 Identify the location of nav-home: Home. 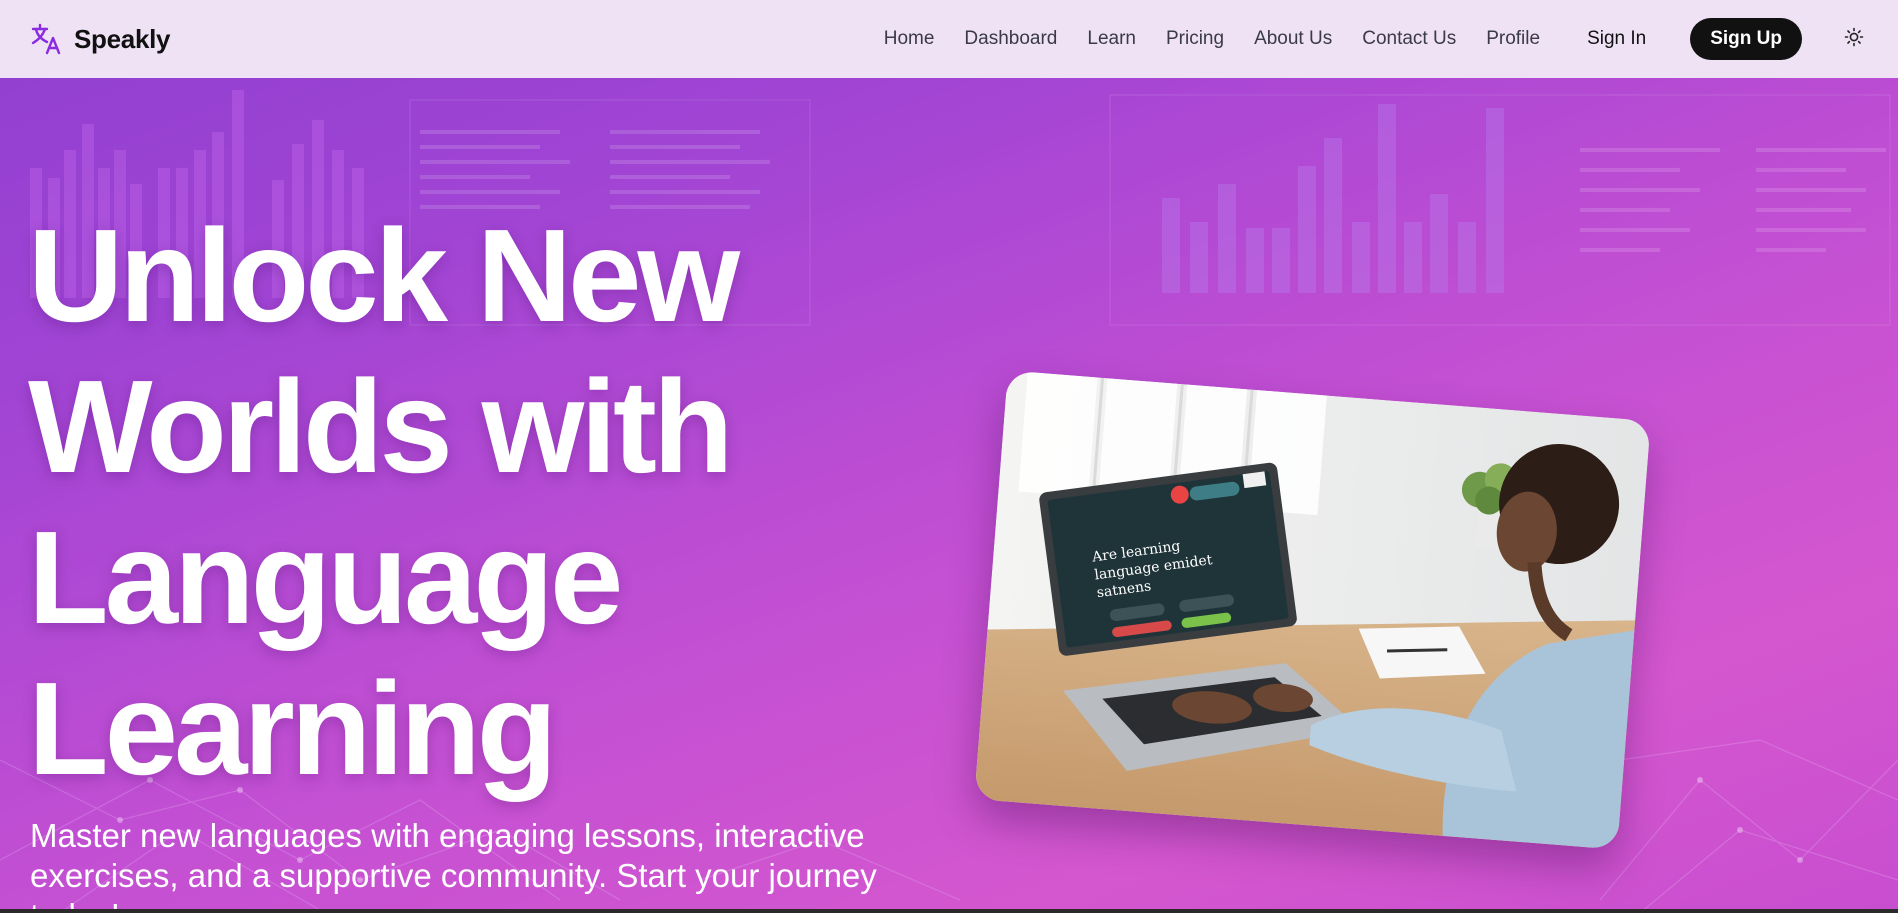
(909, 39).